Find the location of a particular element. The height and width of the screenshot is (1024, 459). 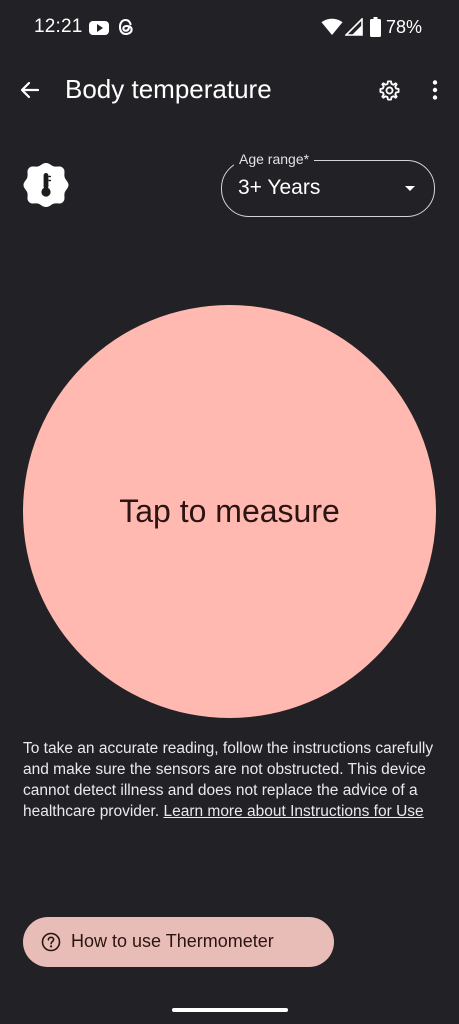

more-vert-icon is located at coordinates (435, 90).